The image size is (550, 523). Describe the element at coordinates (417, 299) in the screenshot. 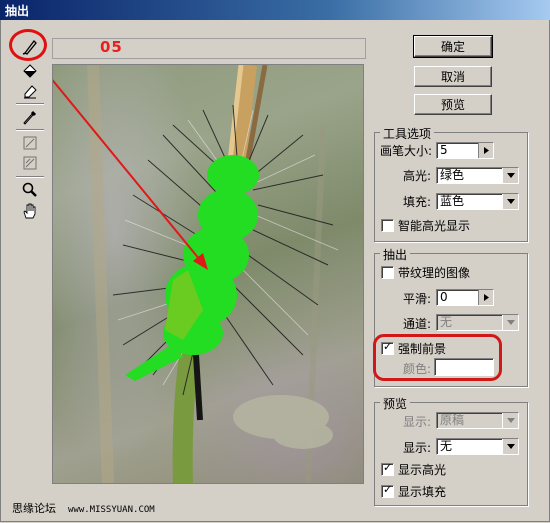

I see `smooth-label: 平滑:` at that location.